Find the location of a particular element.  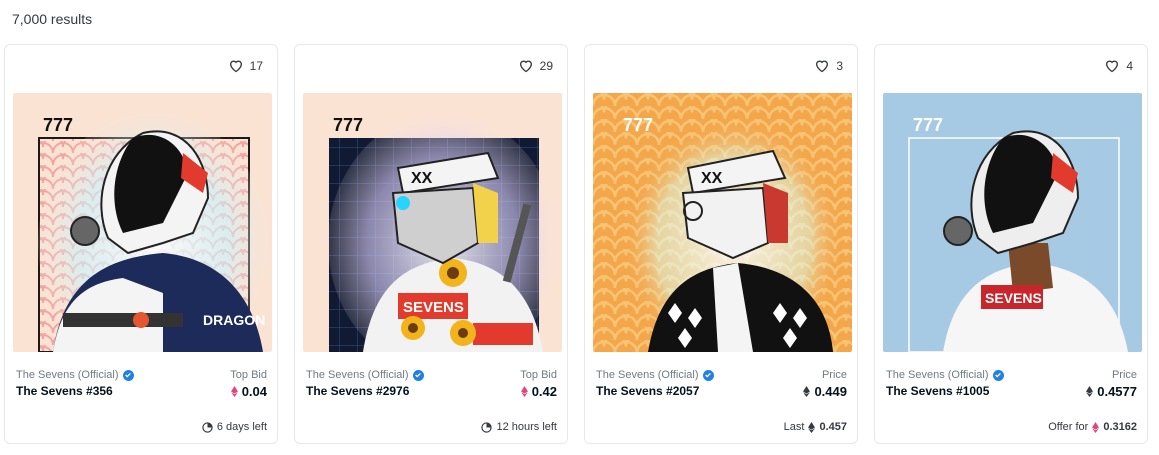

card-footer: 6 days left is located at coordinates (234, 427).